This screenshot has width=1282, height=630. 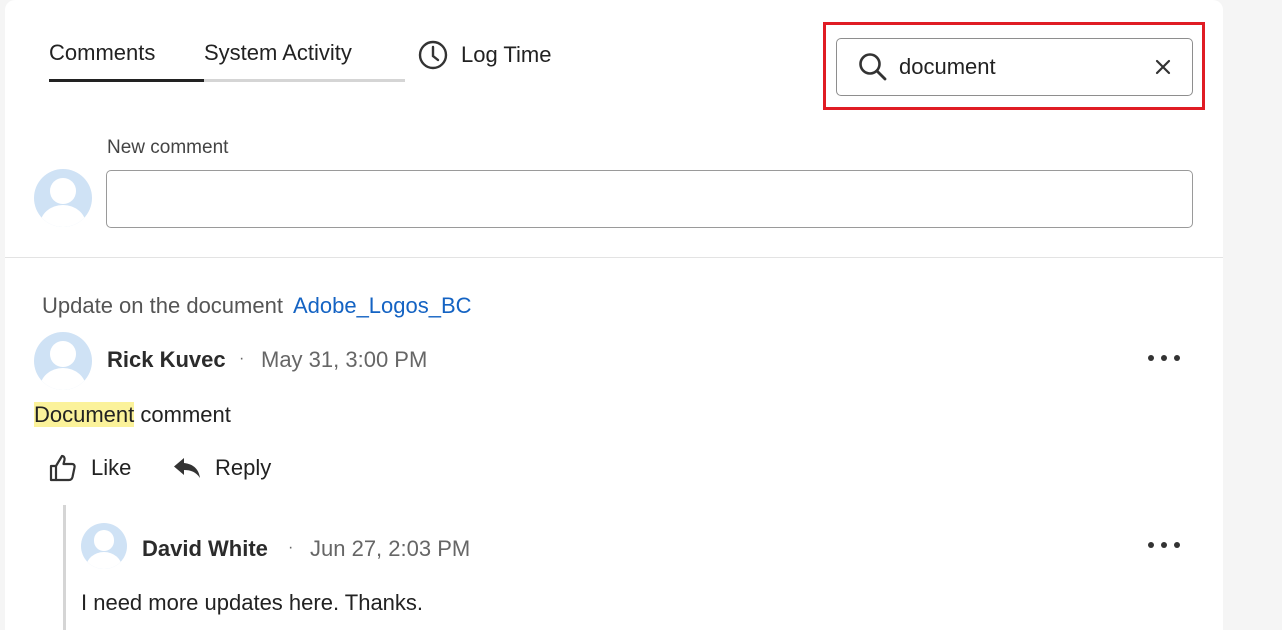 I want to click on thread-context-prefix: Update on the document, so click(x=162, y=305).